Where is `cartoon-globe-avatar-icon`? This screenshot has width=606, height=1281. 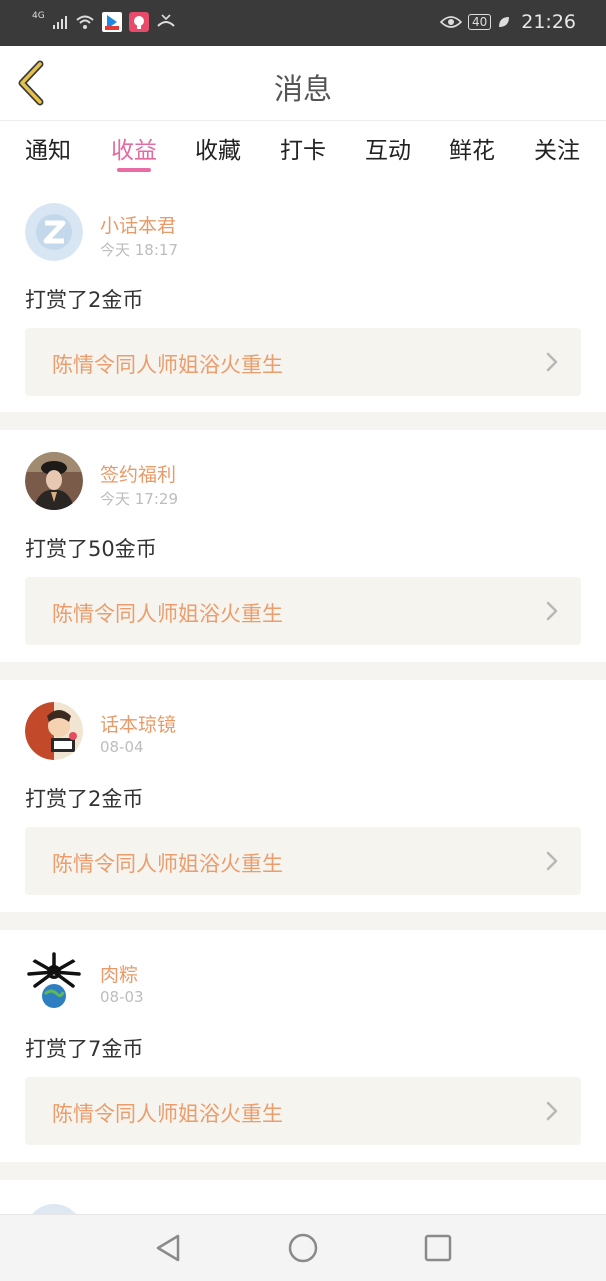
cartoon-globe-avatar-icon is located at coordinates (54, 981).